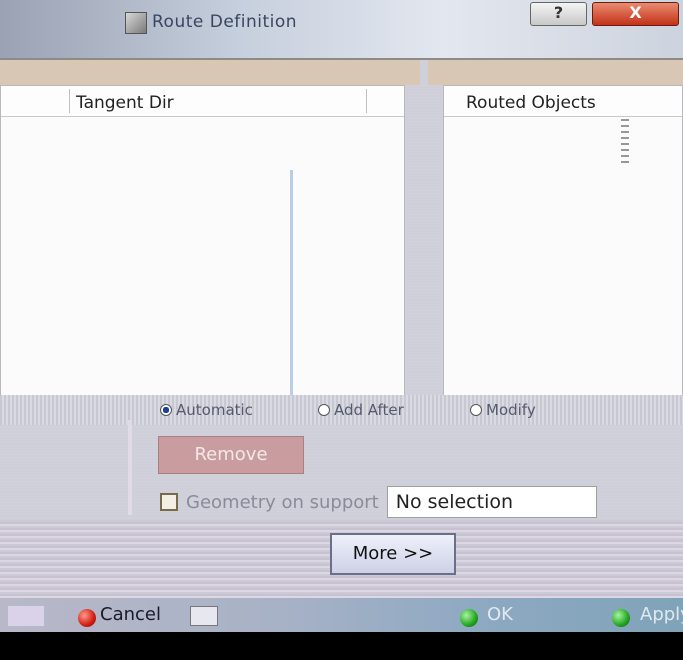 Image resolution: width=683 pixels, height=660 pixels. Describe the element at coordinates (130, 614) in the screenshot. I see `cancel-button: Cancel` at that location.